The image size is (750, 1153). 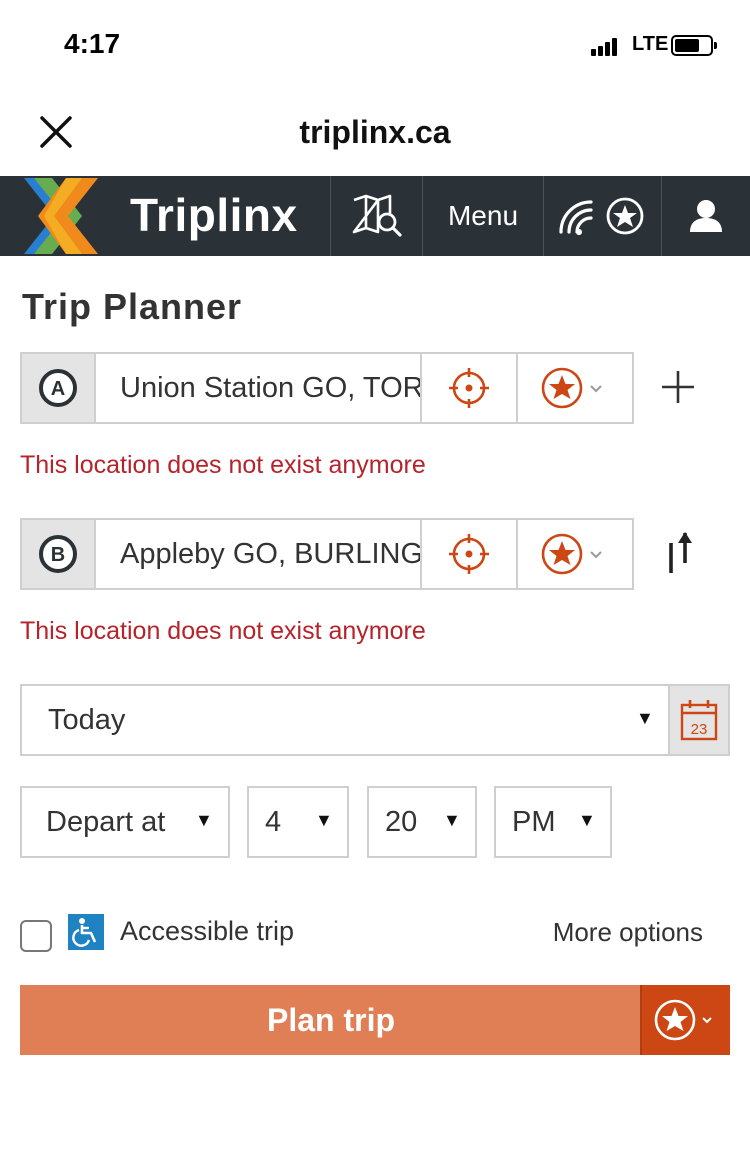 I want to click on plus-icon, so click(x=678, y=387).